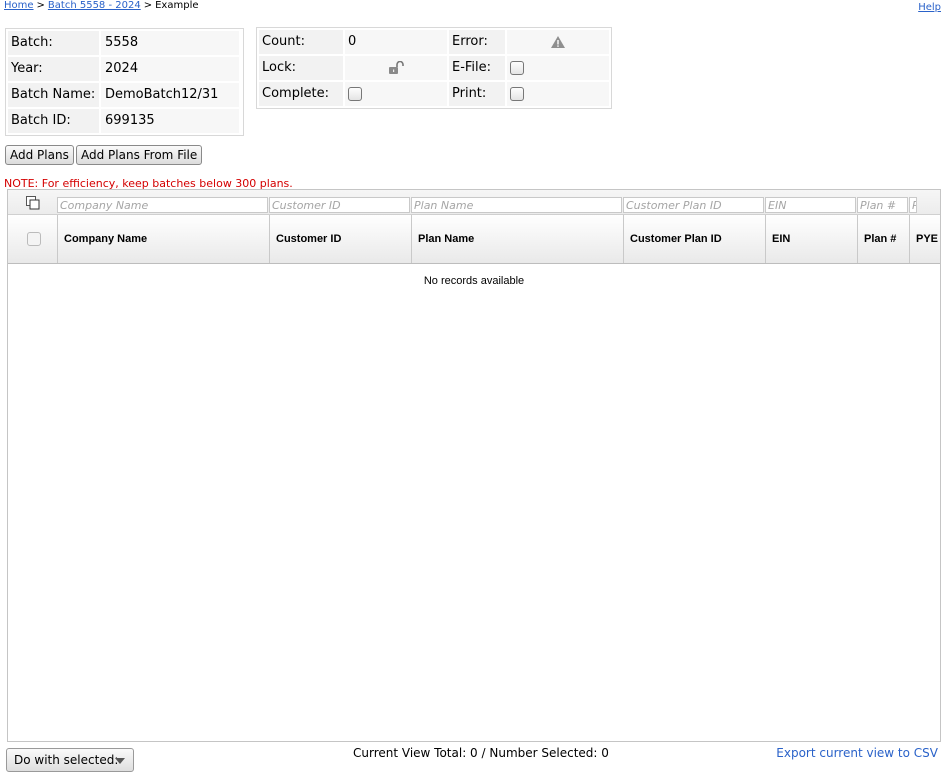 This screenshot has width=948, height=776. I want to click on breadcrumb: Home > Batch 5558 - 2024 > Example, so click(101, 6).